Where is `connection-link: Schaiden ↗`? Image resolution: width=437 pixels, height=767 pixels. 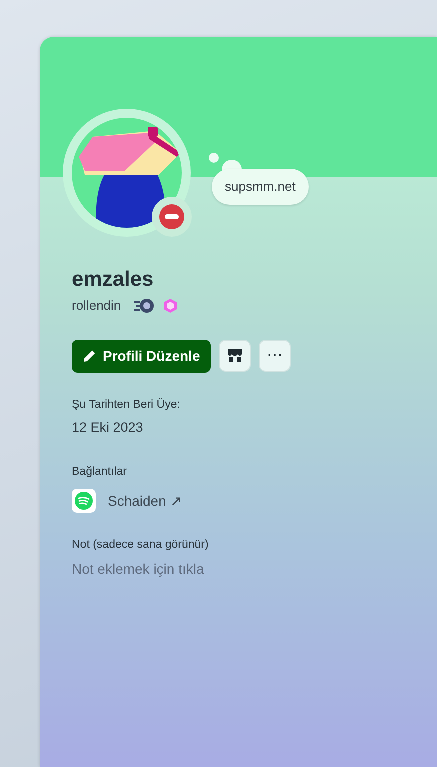 connection-link: Schaiden ↗ is located at coordinates (145, 501).